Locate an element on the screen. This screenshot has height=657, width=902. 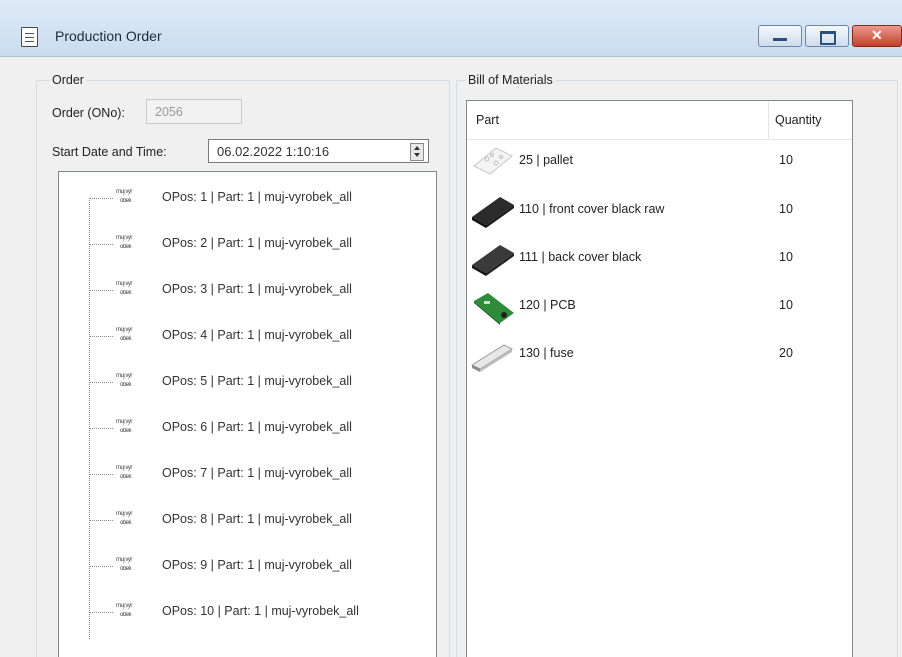
tree-item-label: OPos: 9 | Part: 1 | muj-vyrobek_all is located at coordinates (257, 565).